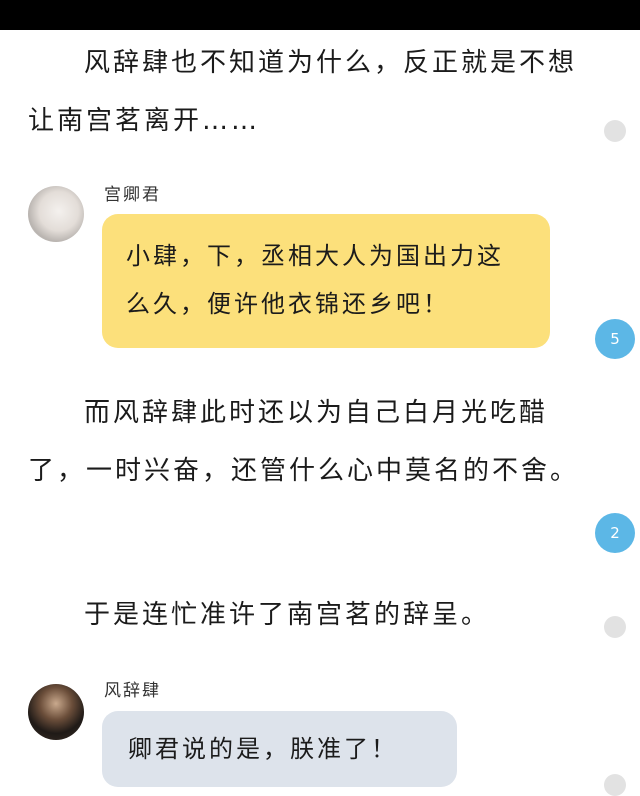 This screenshot has width=640, height=796. What do you see at coordinates (279, 749) in the screenshot?
I see `chat-bubble: 卿君说的是，朕准了！` at bounding box center [279, 749].